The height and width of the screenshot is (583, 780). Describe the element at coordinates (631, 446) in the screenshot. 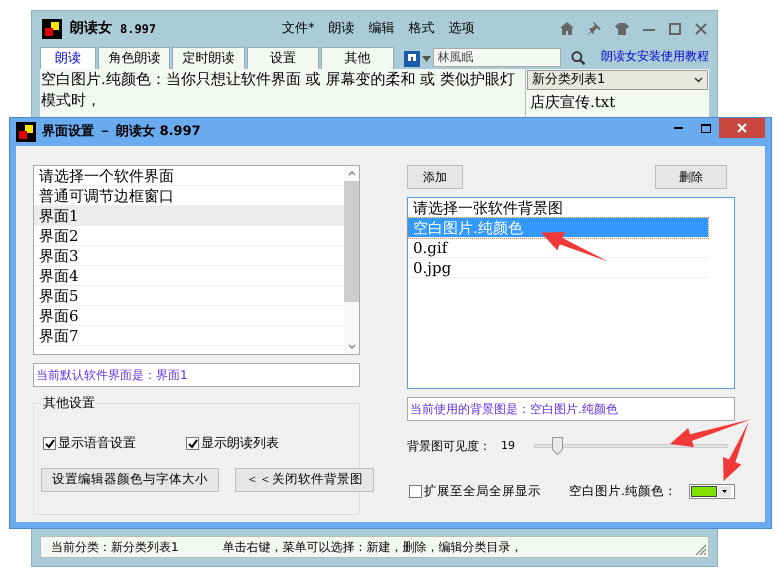

I see `visibility-slider` at that location.